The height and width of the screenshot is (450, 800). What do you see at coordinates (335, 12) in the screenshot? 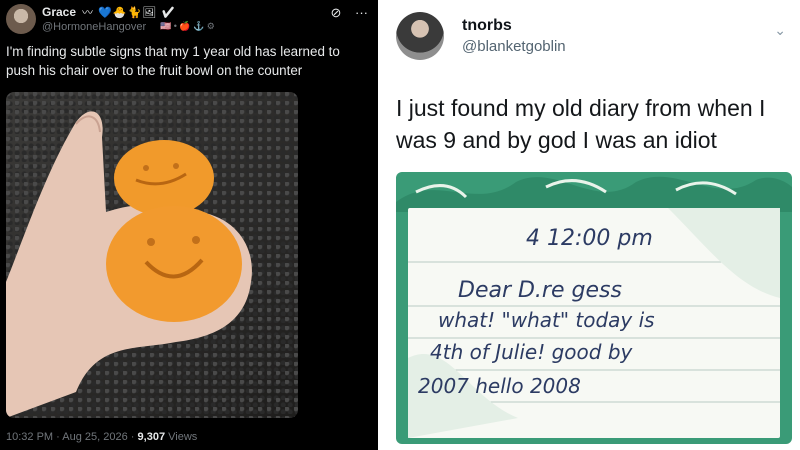
I see `grok-icon: ⊘` at bounding box center [335, 12].